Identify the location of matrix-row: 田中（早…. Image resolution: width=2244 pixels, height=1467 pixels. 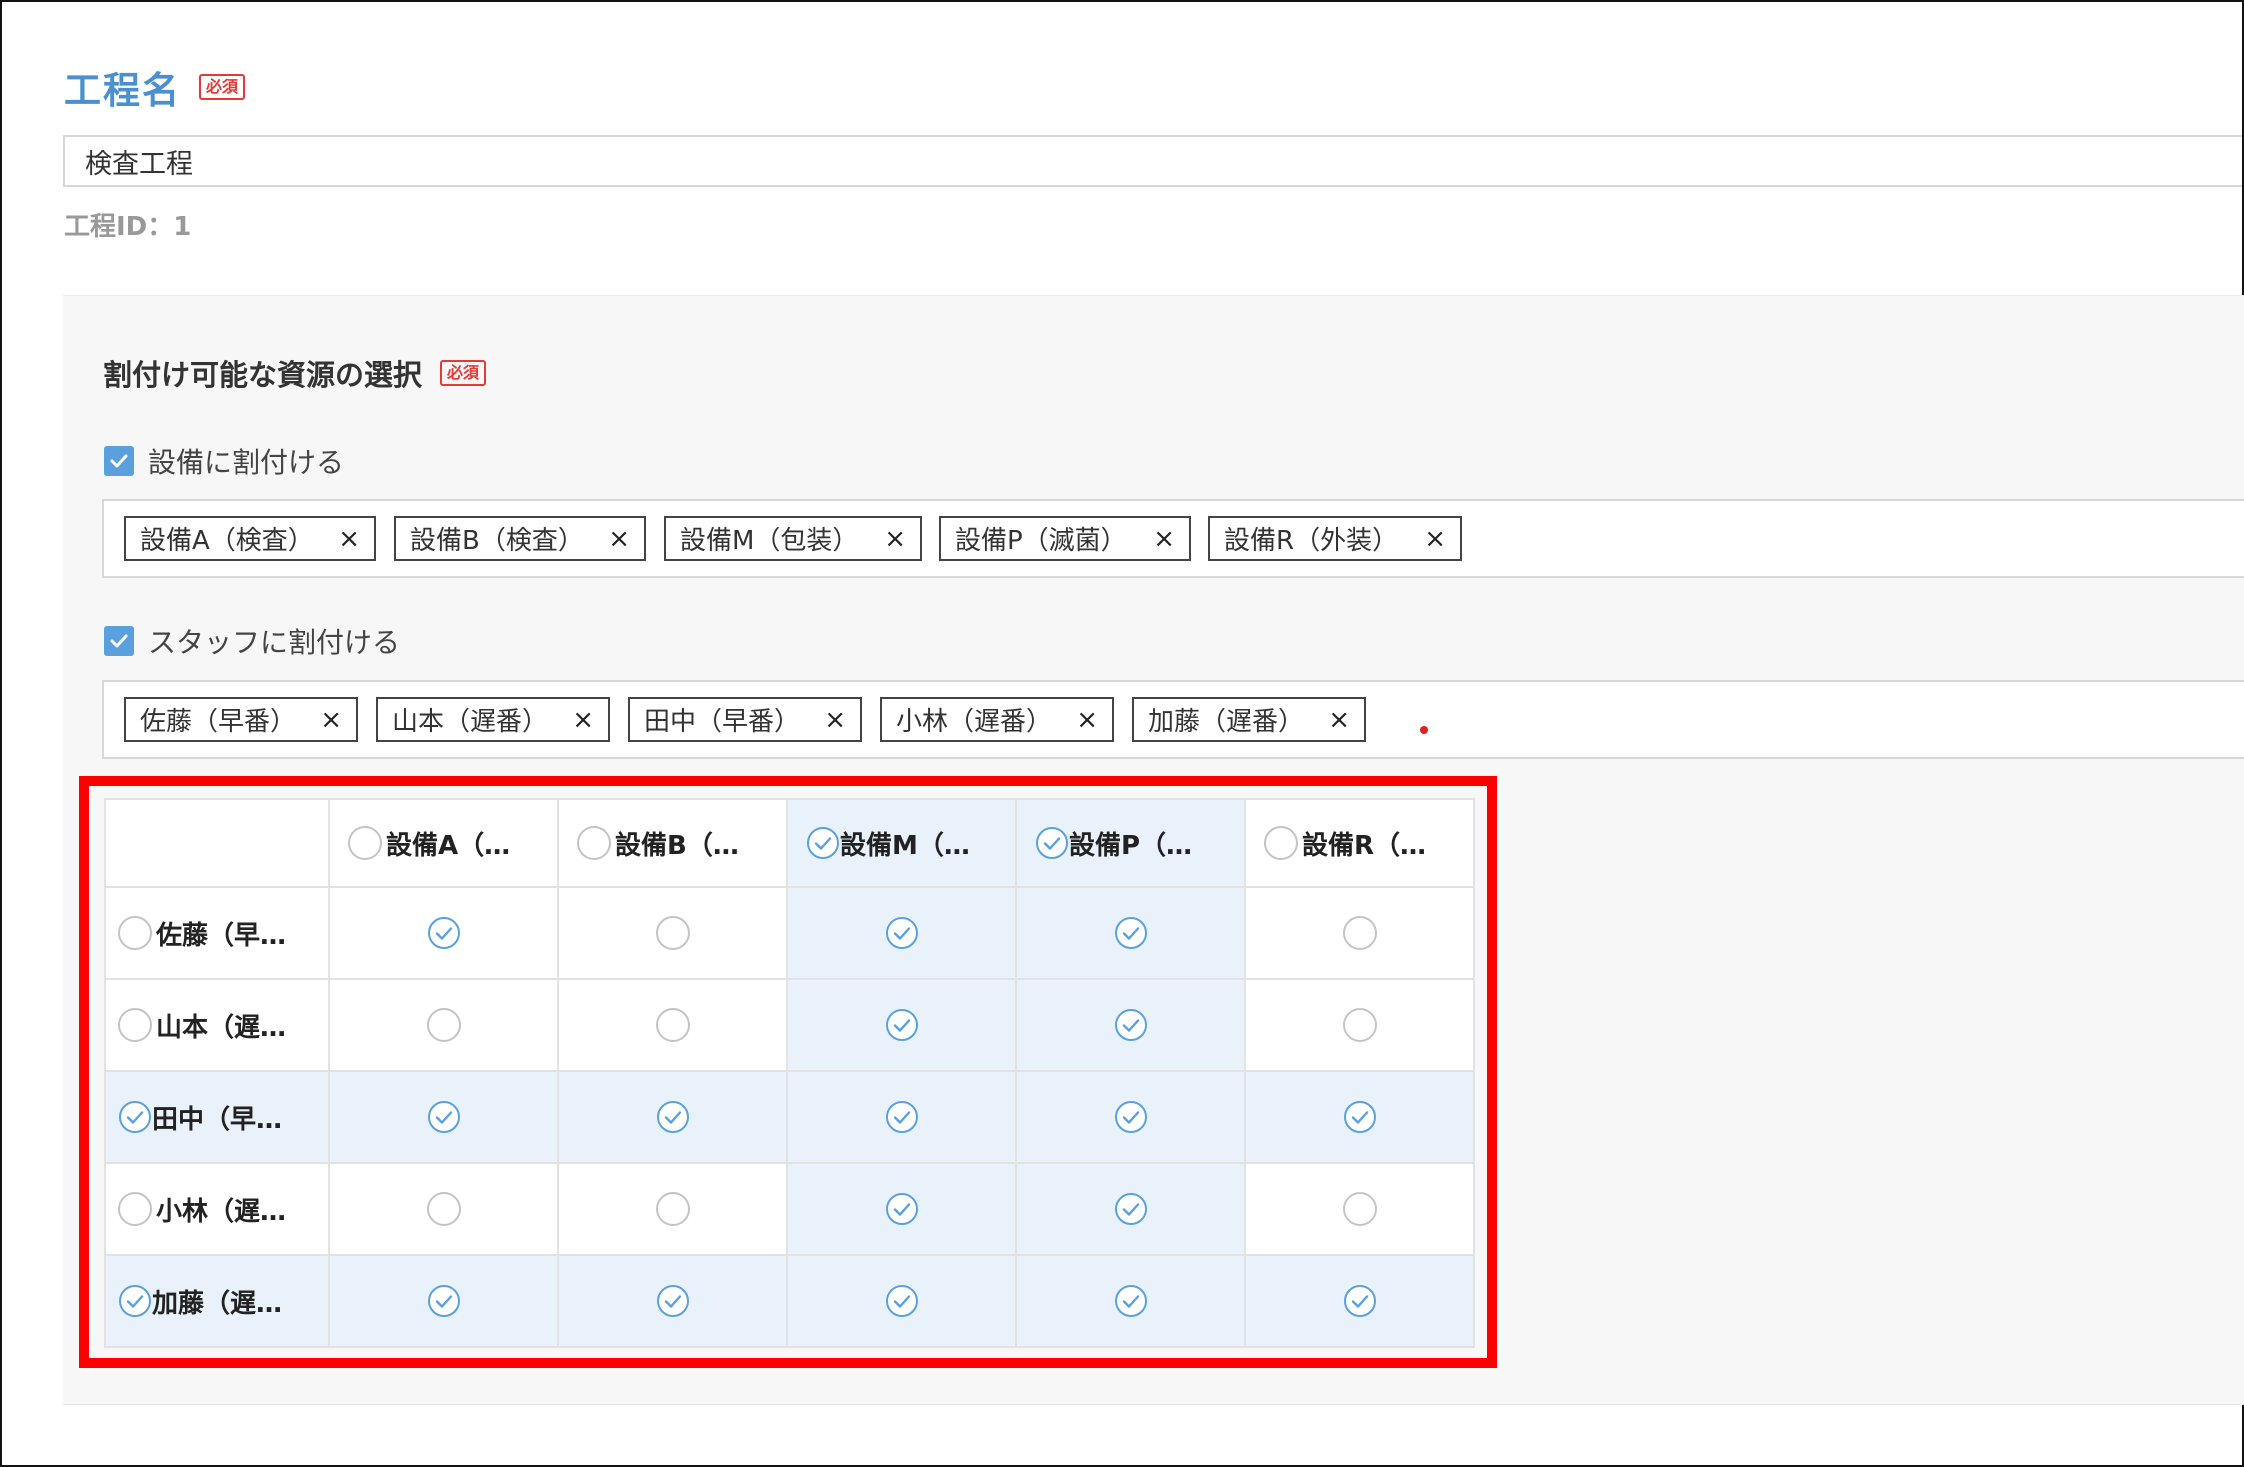
(789, 1117).